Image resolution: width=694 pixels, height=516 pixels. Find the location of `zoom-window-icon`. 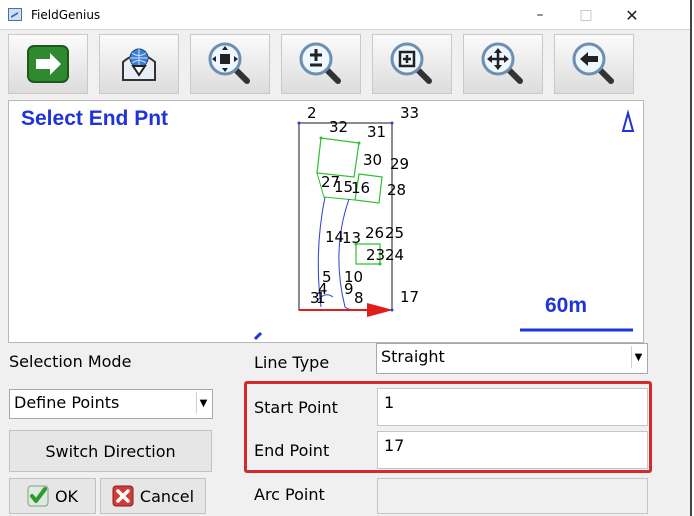

zoom-window-icon is located at coordinates (411, 63).